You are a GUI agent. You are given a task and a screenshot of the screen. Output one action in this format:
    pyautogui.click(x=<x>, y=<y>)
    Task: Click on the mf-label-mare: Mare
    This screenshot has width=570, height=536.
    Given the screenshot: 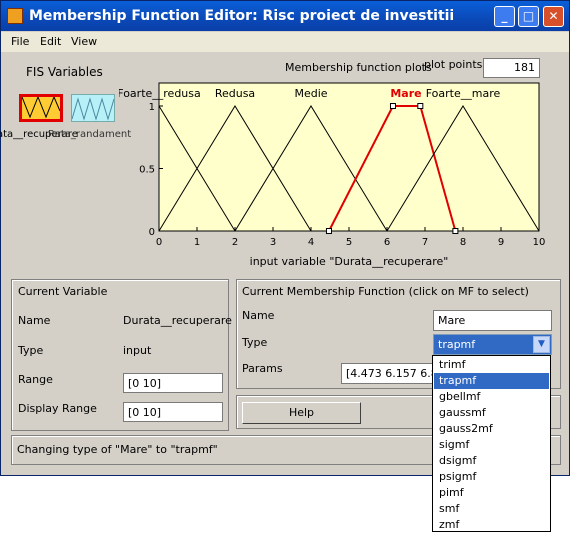 What is the action you would take?
    pyautogui.click(x=405, y=93)
    